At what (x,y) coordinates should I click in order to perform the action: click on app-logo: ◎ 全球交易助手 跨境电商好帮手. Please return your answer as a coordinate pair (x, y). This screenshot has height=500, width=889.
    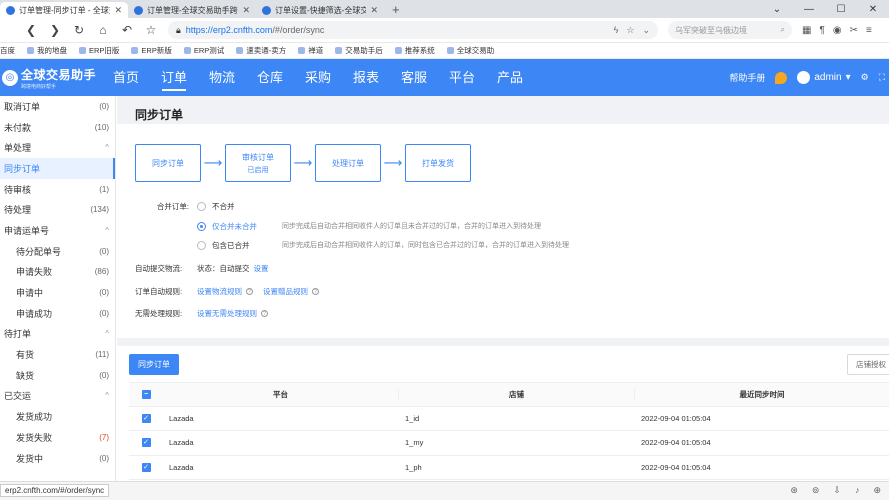
    Looking at the image, I should click on (50, 78).